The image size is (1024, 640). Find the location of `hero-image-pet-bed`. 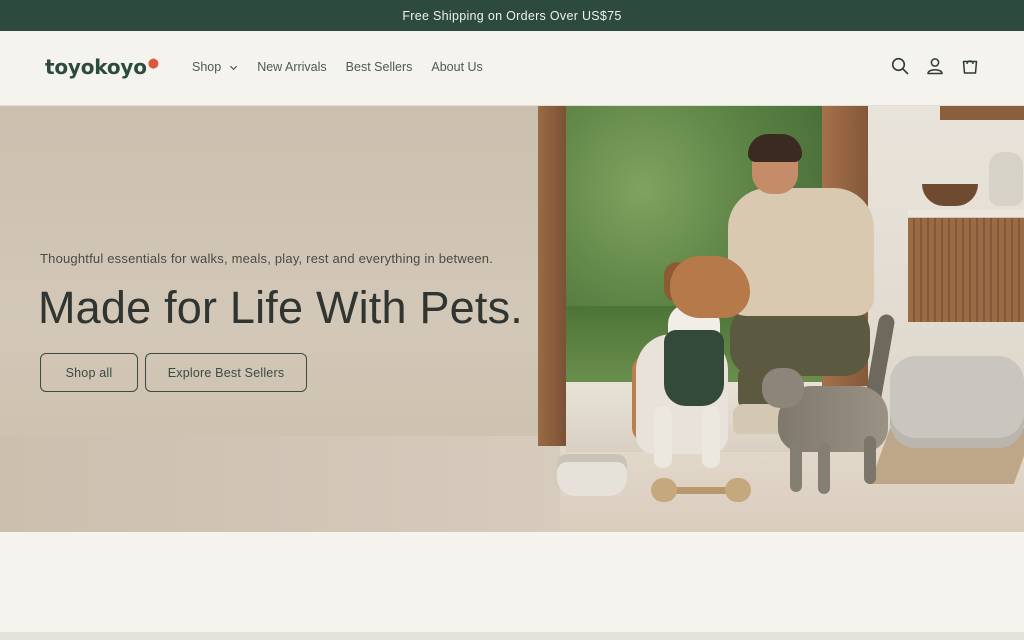

hero-image-pet-bed is located at coordinates (957, 402).